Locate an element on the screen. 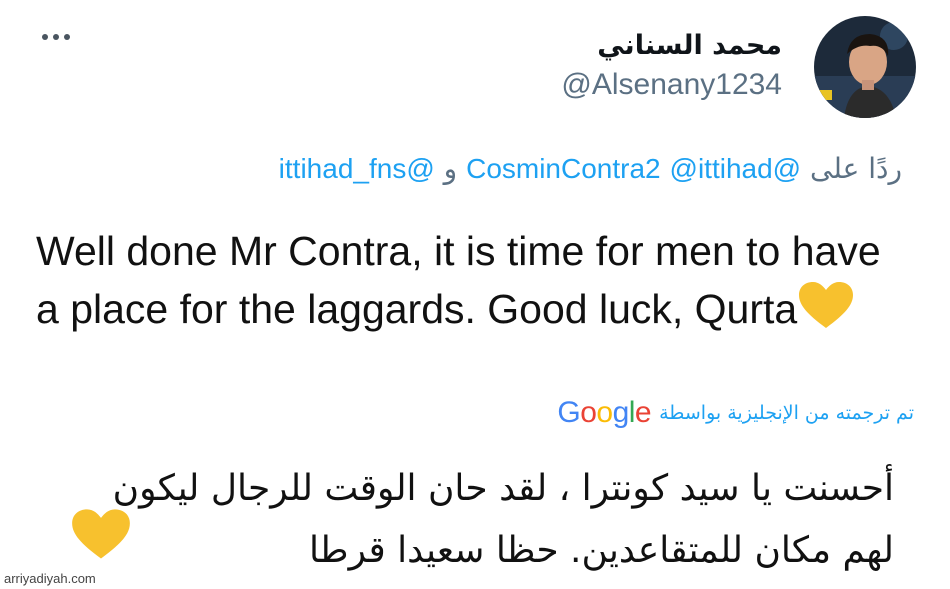 The image size is (950, 589). google-letter-e: e is located at coordinates (643, 412).